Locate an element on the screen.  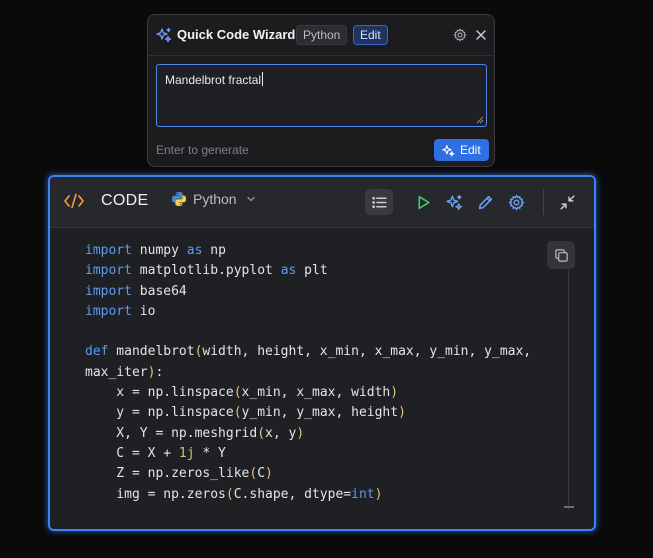
toolbar-divider is located at coordinates (543, 202).